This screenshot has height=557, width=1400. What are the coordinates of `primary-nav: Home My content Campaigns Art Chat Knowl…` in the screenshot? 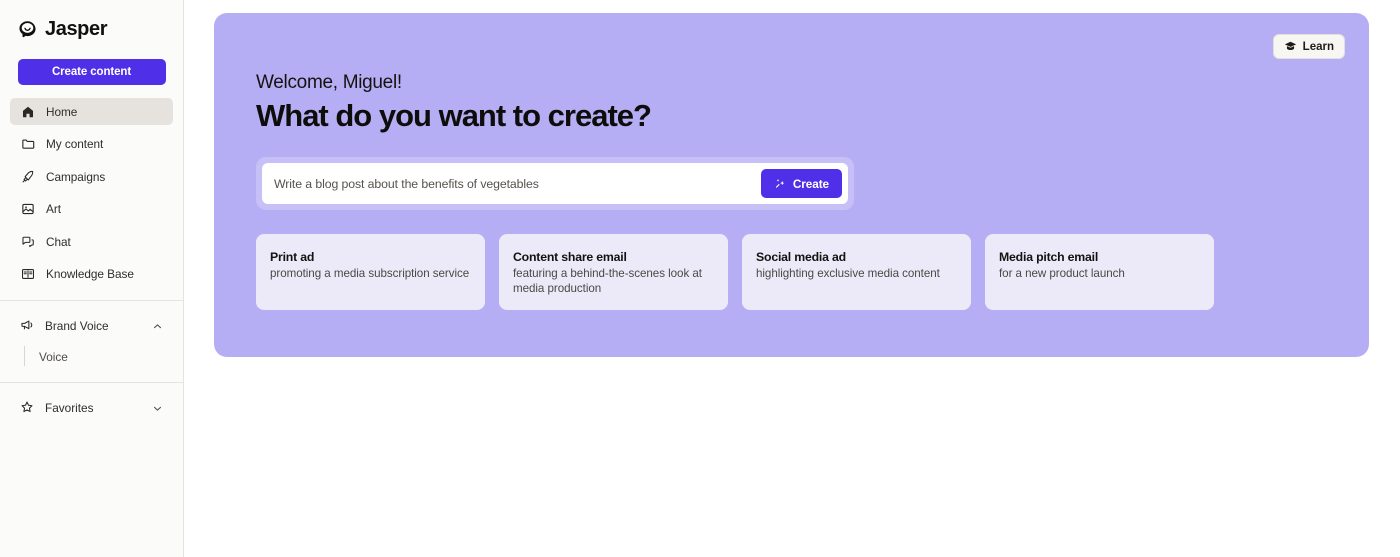 It's located at (91, 193).